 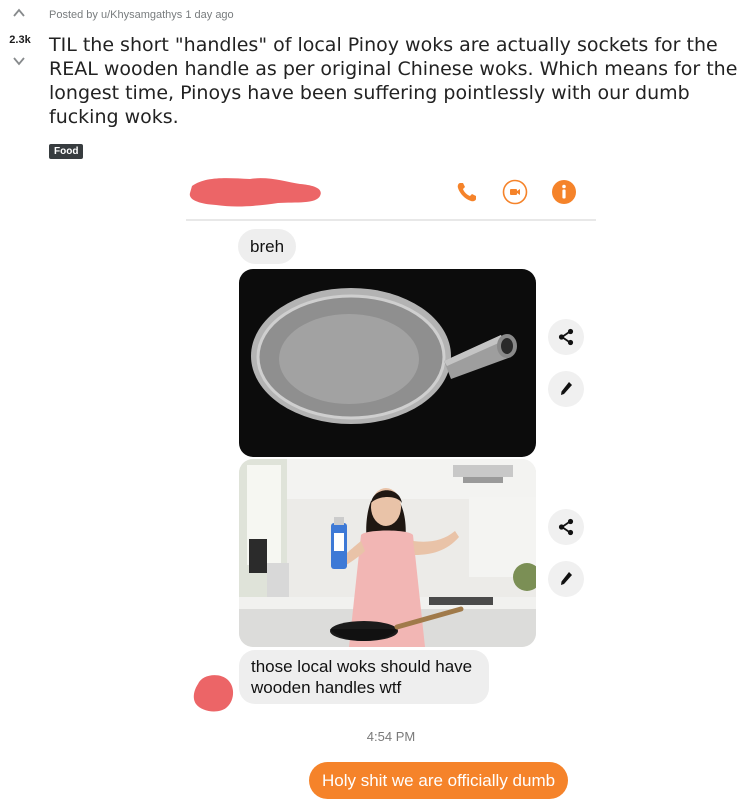 I want to click on vote-count: 2.3k, so click(x=20, y=40).